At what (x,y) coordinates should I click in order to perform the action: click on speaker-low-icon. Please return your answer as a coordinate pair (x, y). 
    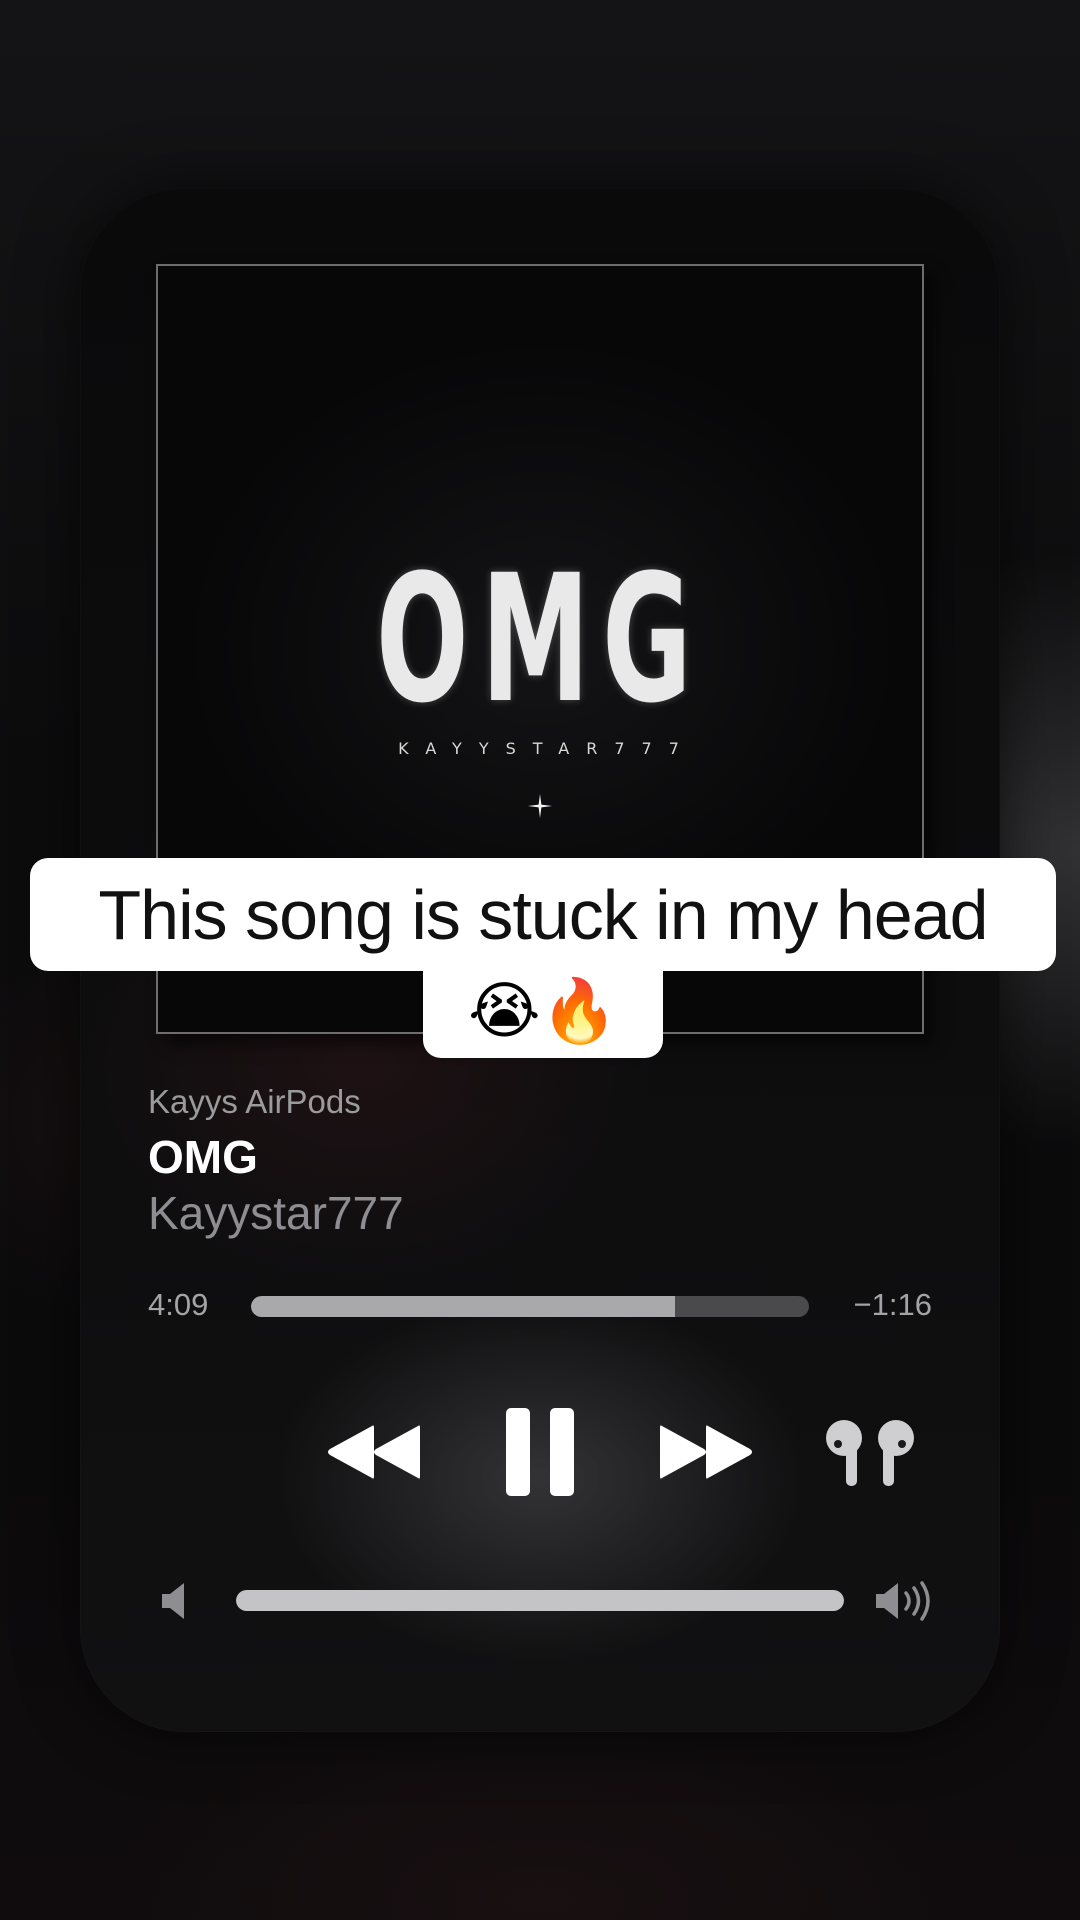
    Looking at the image, I should click on (173, 1601).